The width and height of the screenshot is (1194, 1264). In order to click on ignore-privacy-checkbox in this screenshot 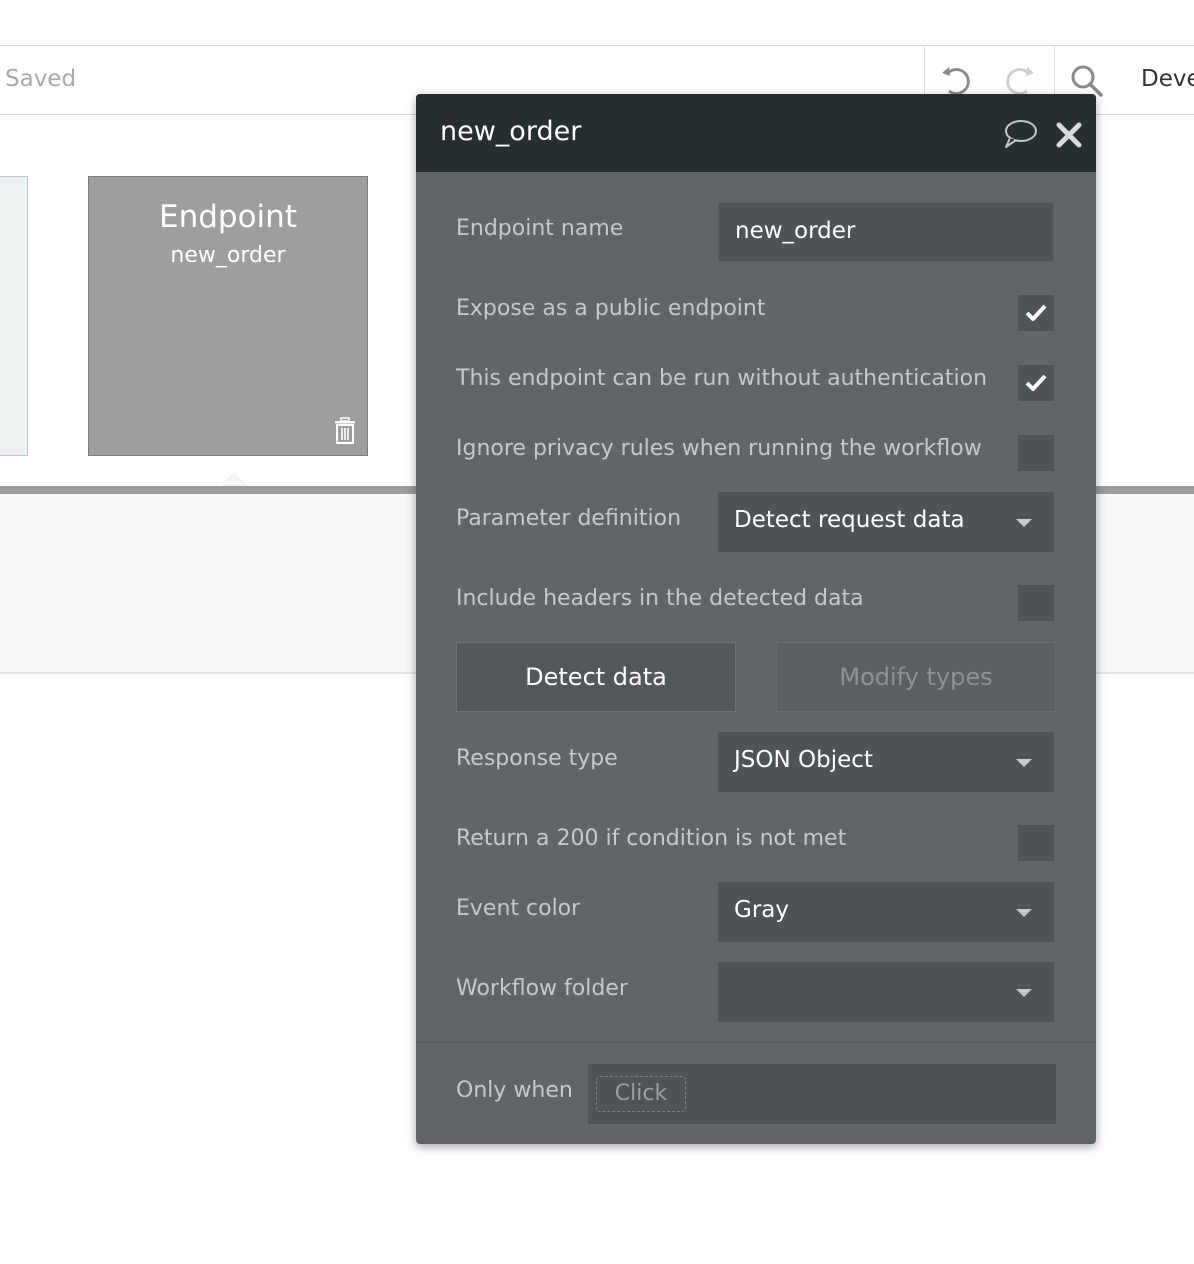, I will do `click(1036, 453)`.